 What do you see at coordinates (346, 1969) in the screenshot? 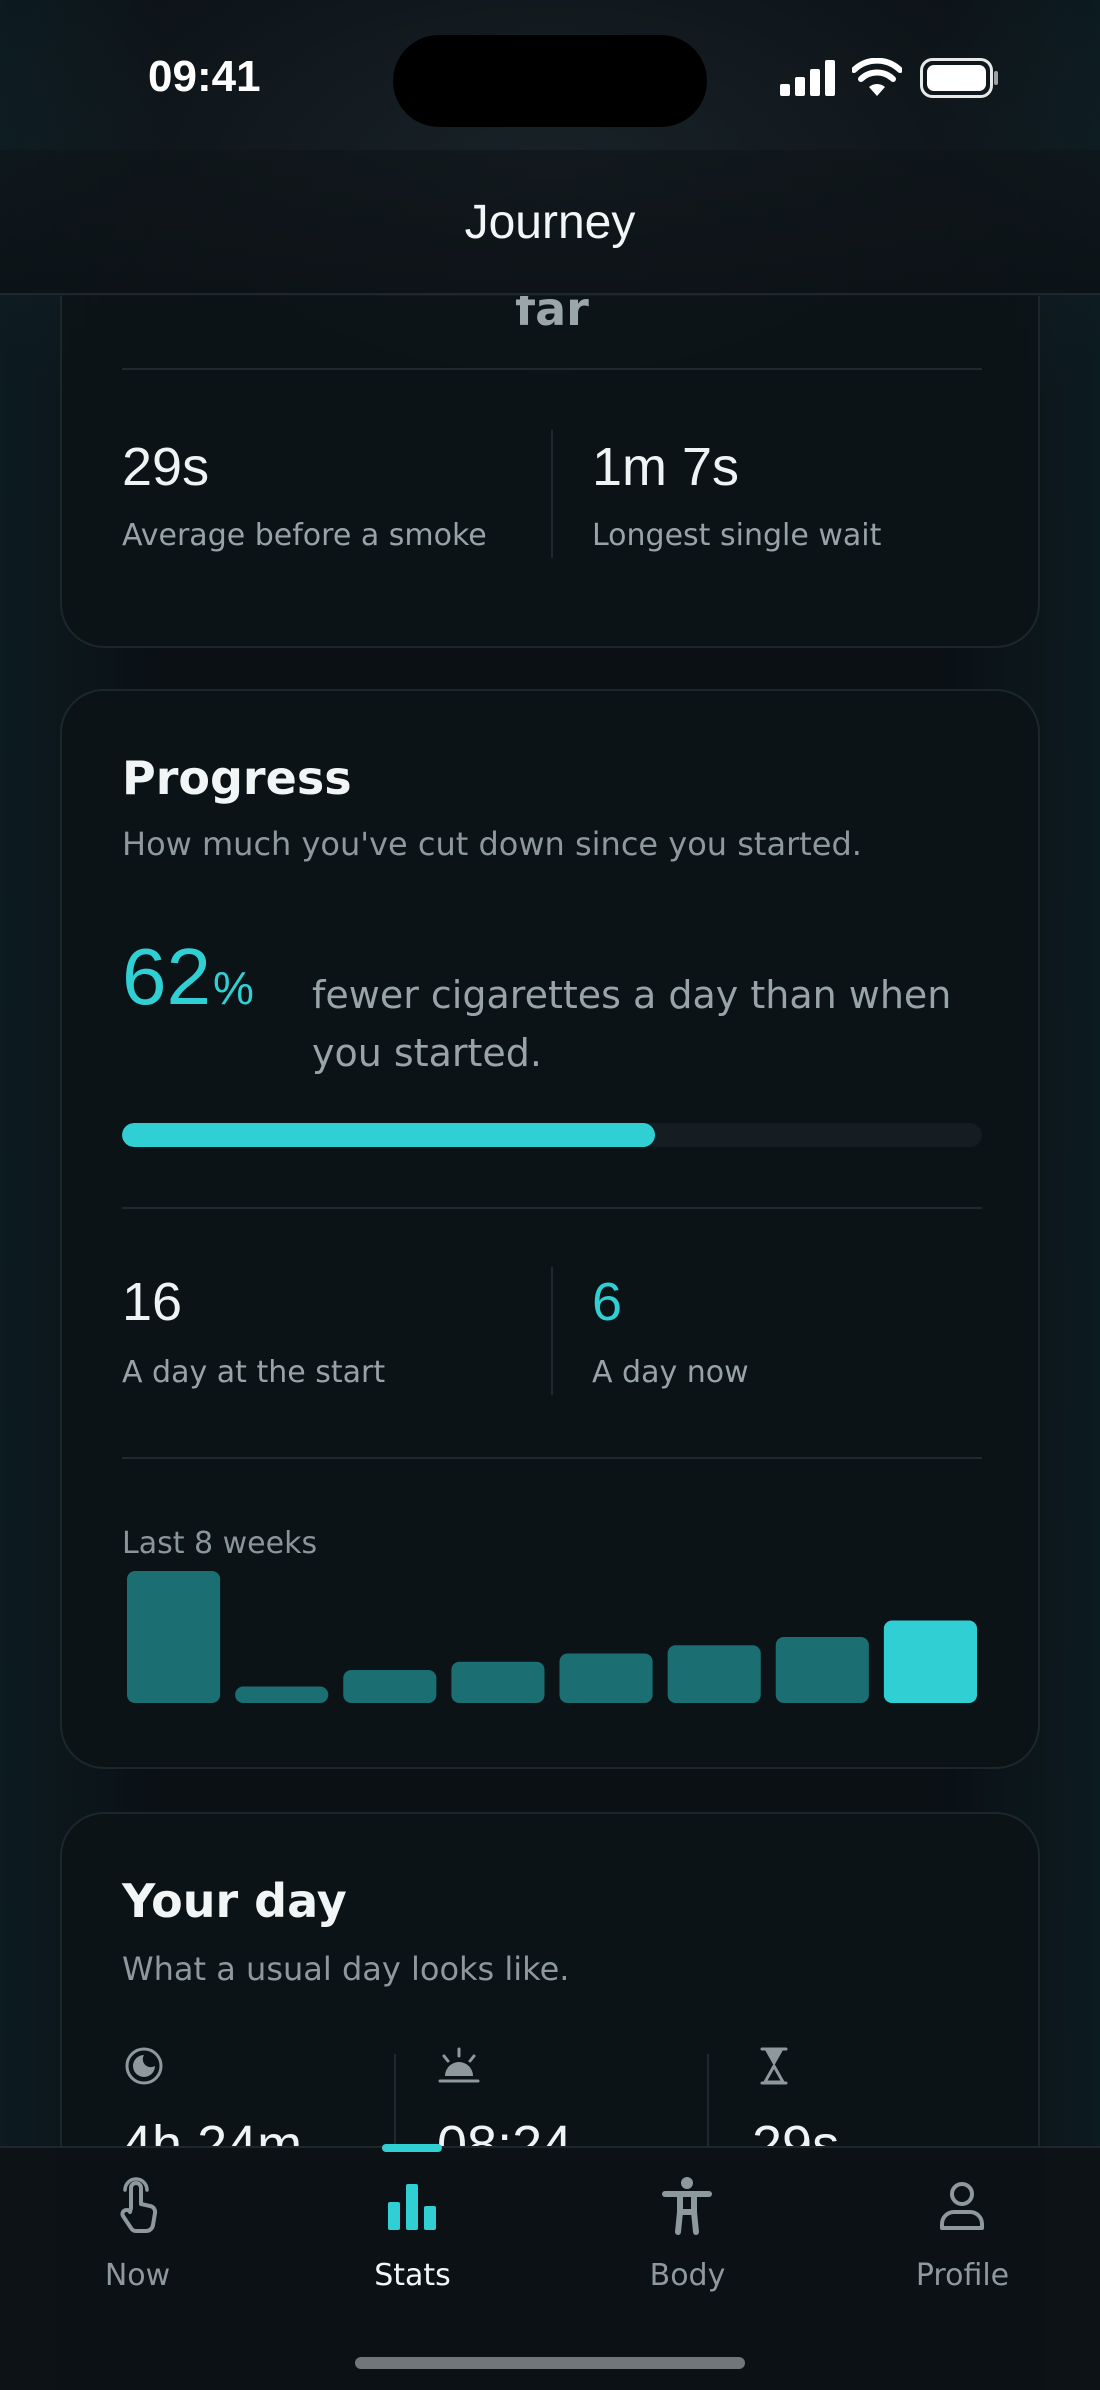
I see `your-day-subtitle: What a usual day looks like.` at bounding box center [346, 1969].